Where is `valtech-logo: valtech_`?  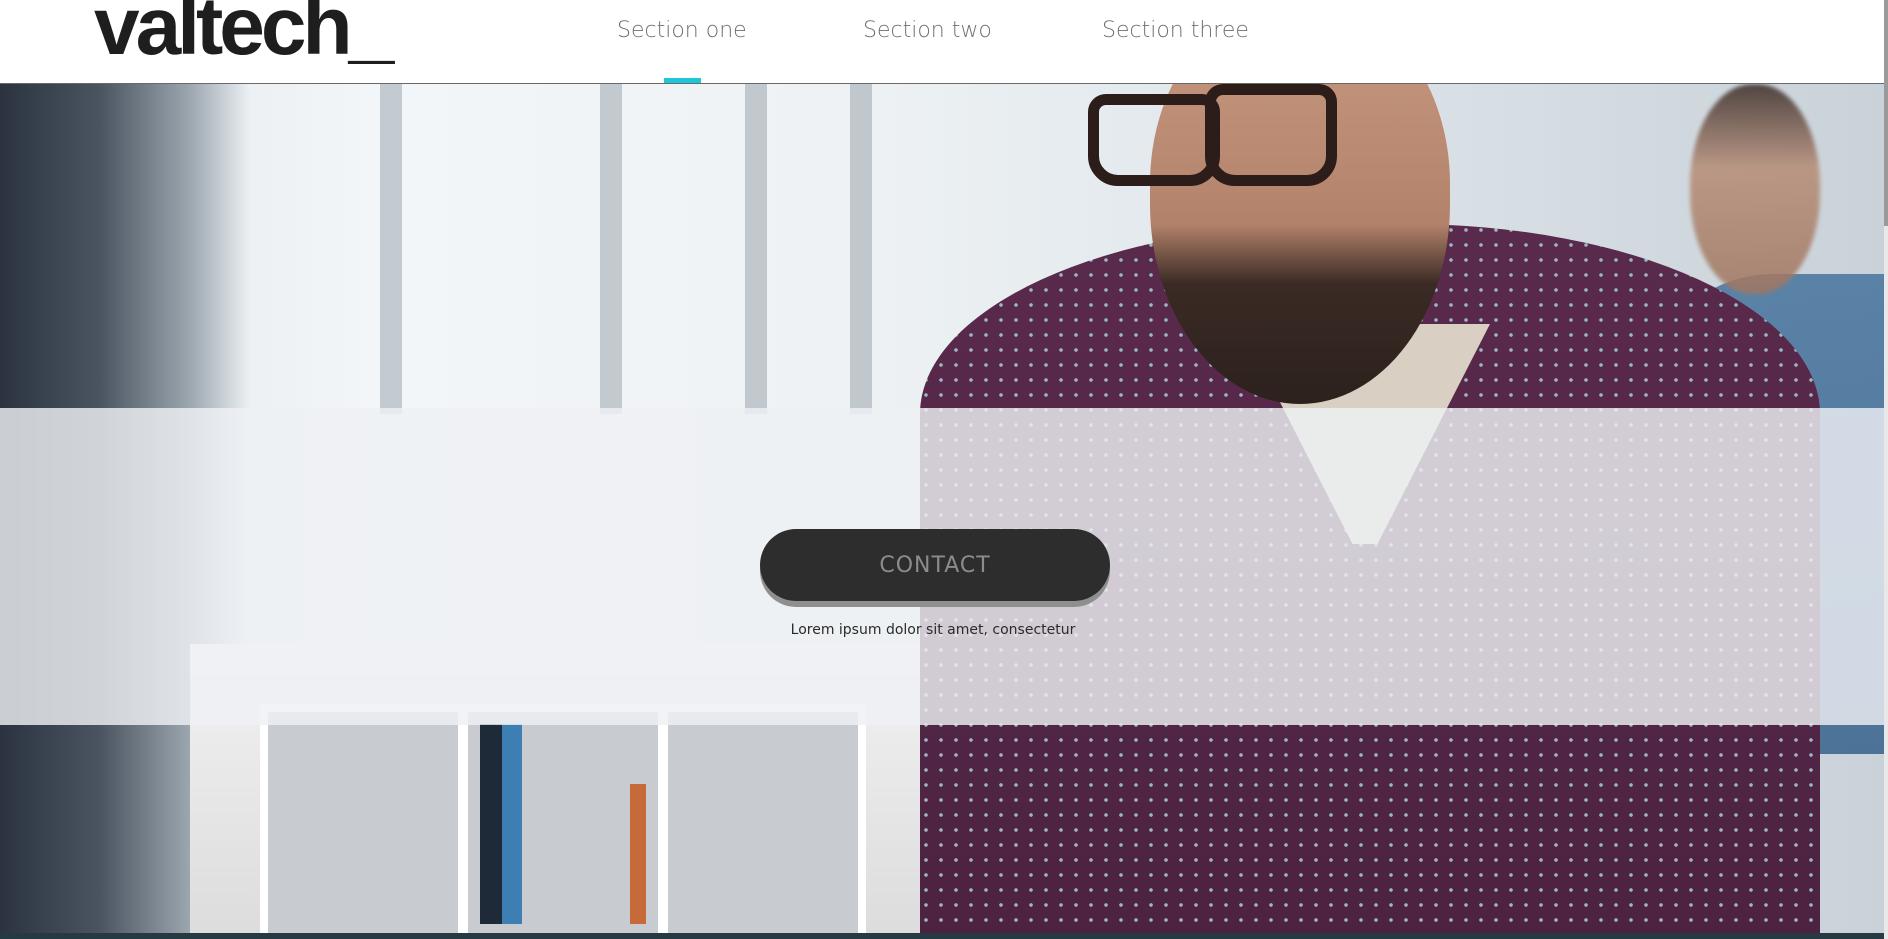
valtech-logo: valtech_ is located at coordinates (244, 34).